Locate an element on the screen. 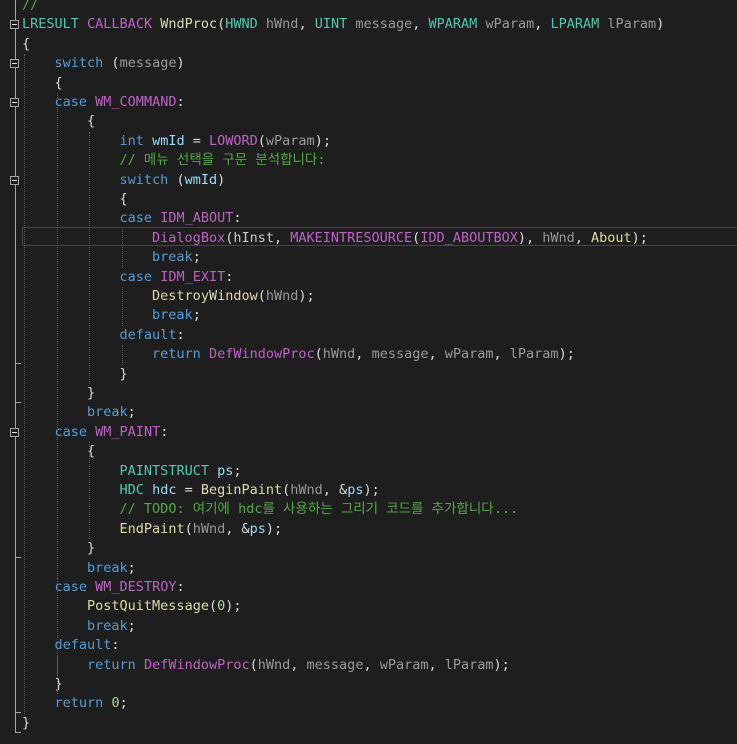  code-line: case IDM_EXIT: is located at coordinates (379, 277).